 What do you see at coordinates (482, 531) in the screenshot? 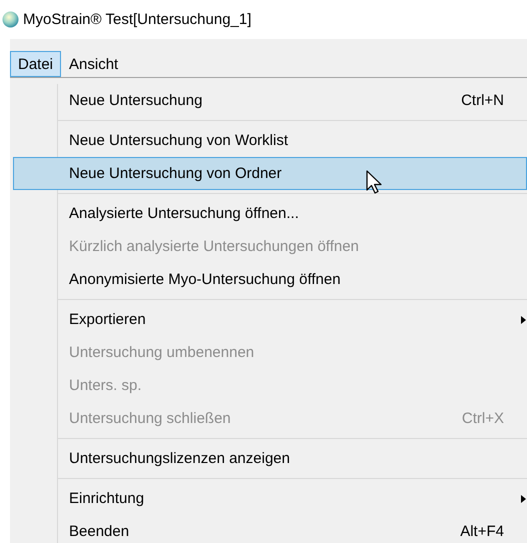
I see `shortcut-label: Alt+F4` at bounding box center [482, 531].